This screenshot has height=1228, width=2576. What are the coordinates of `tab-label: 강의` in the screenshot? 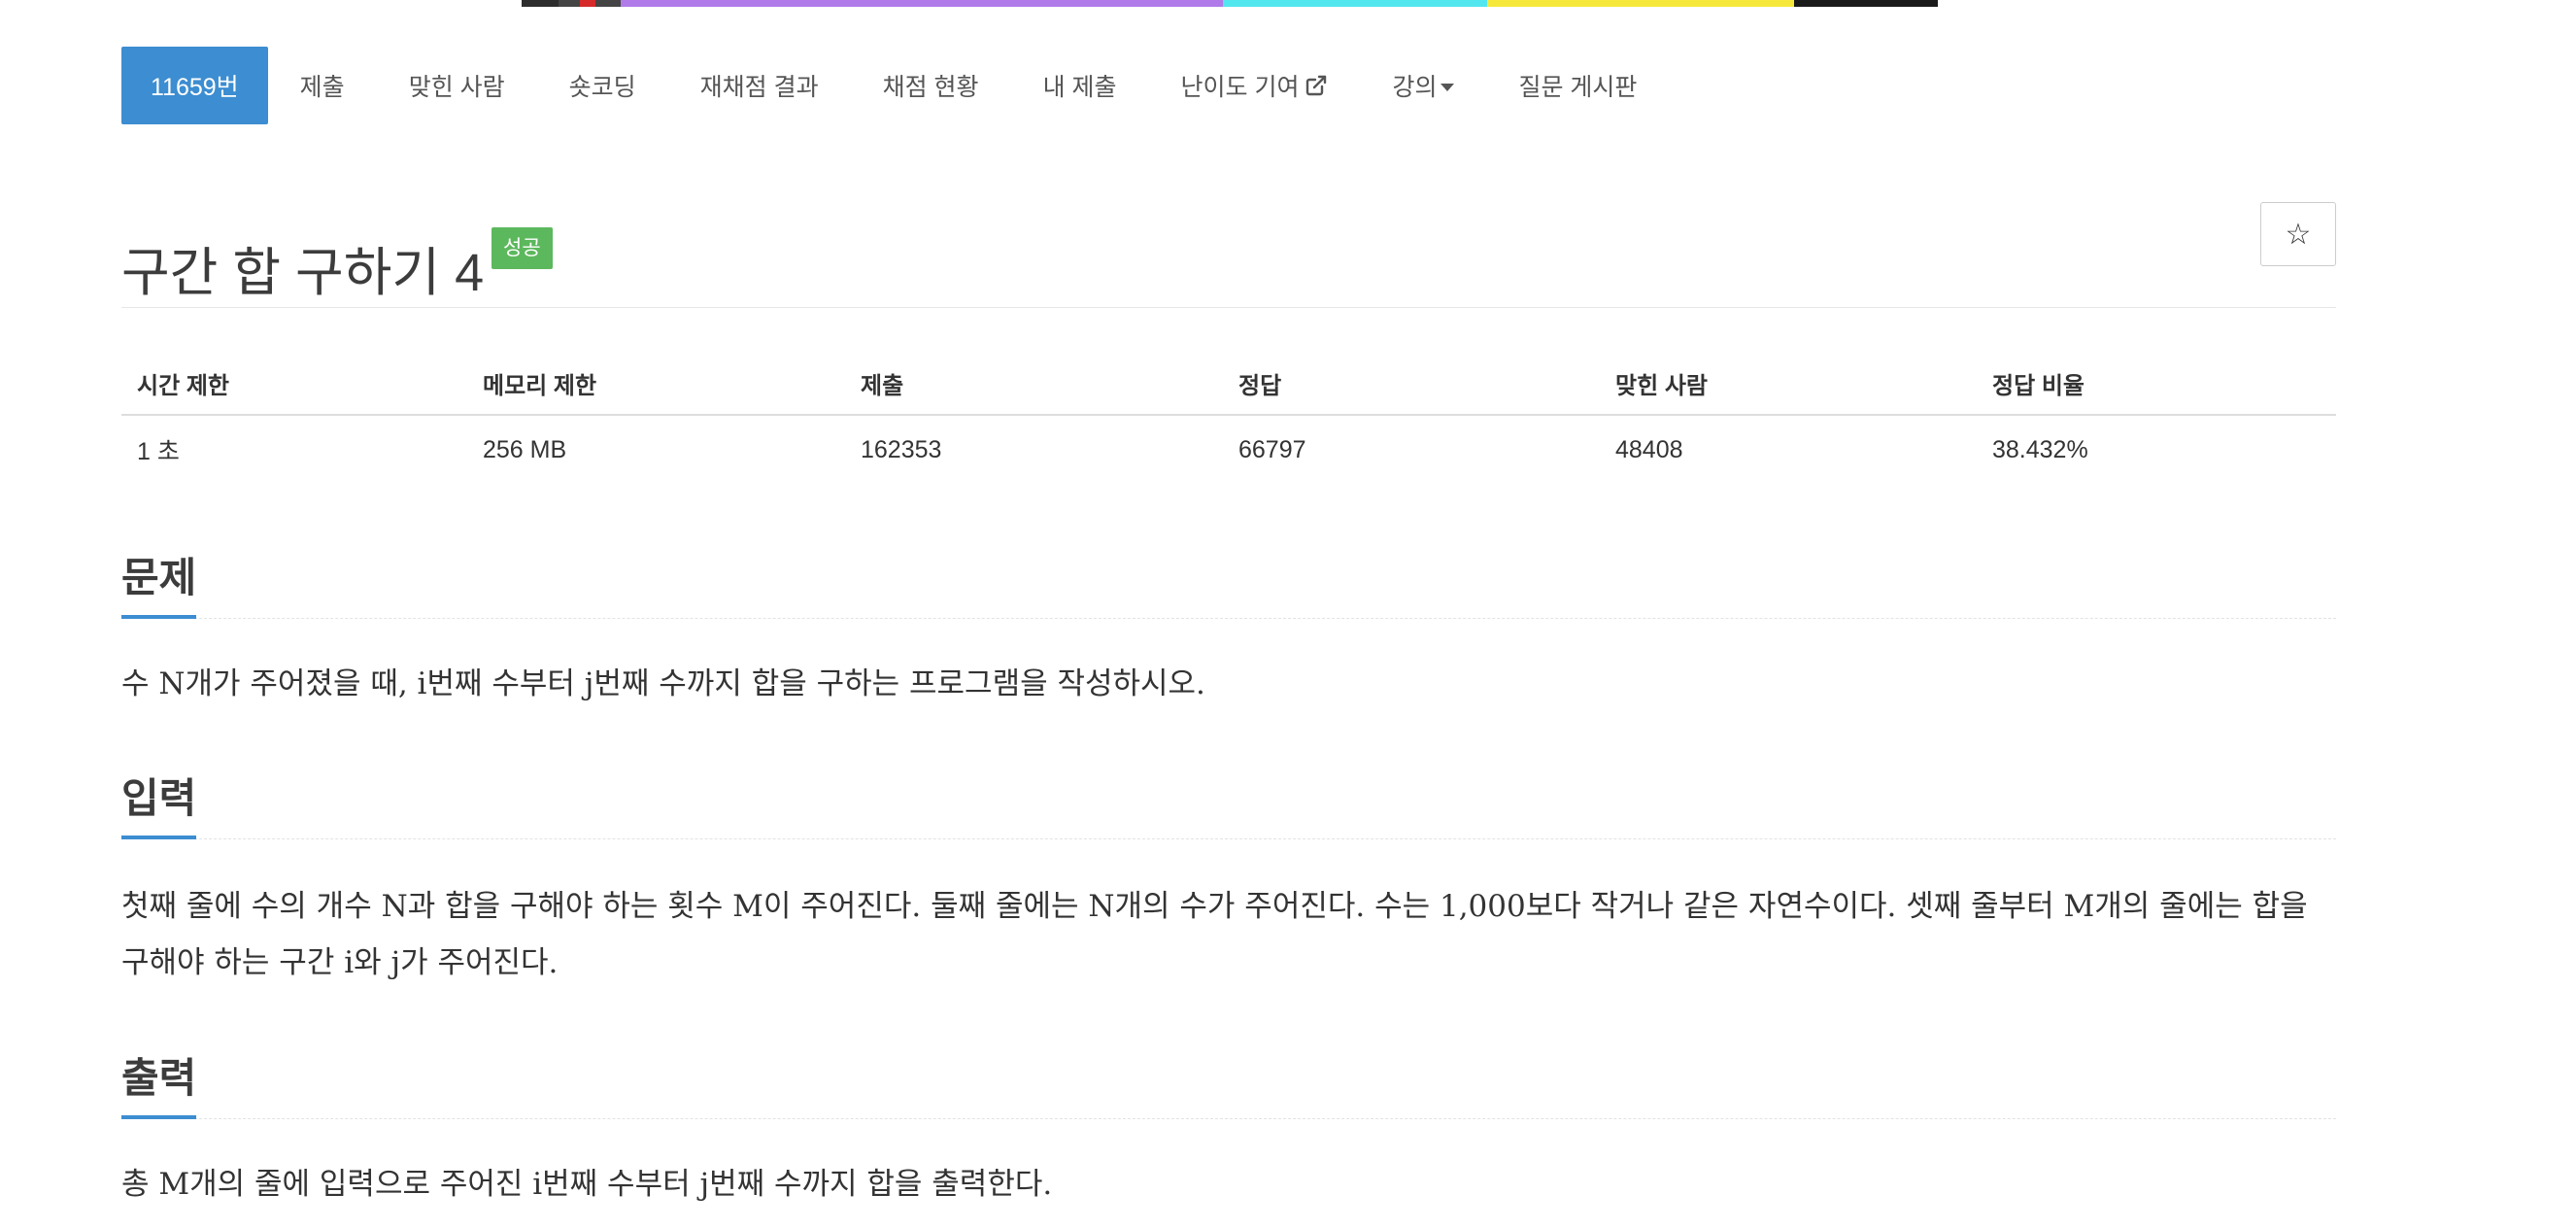 It's located at (1415, 87).